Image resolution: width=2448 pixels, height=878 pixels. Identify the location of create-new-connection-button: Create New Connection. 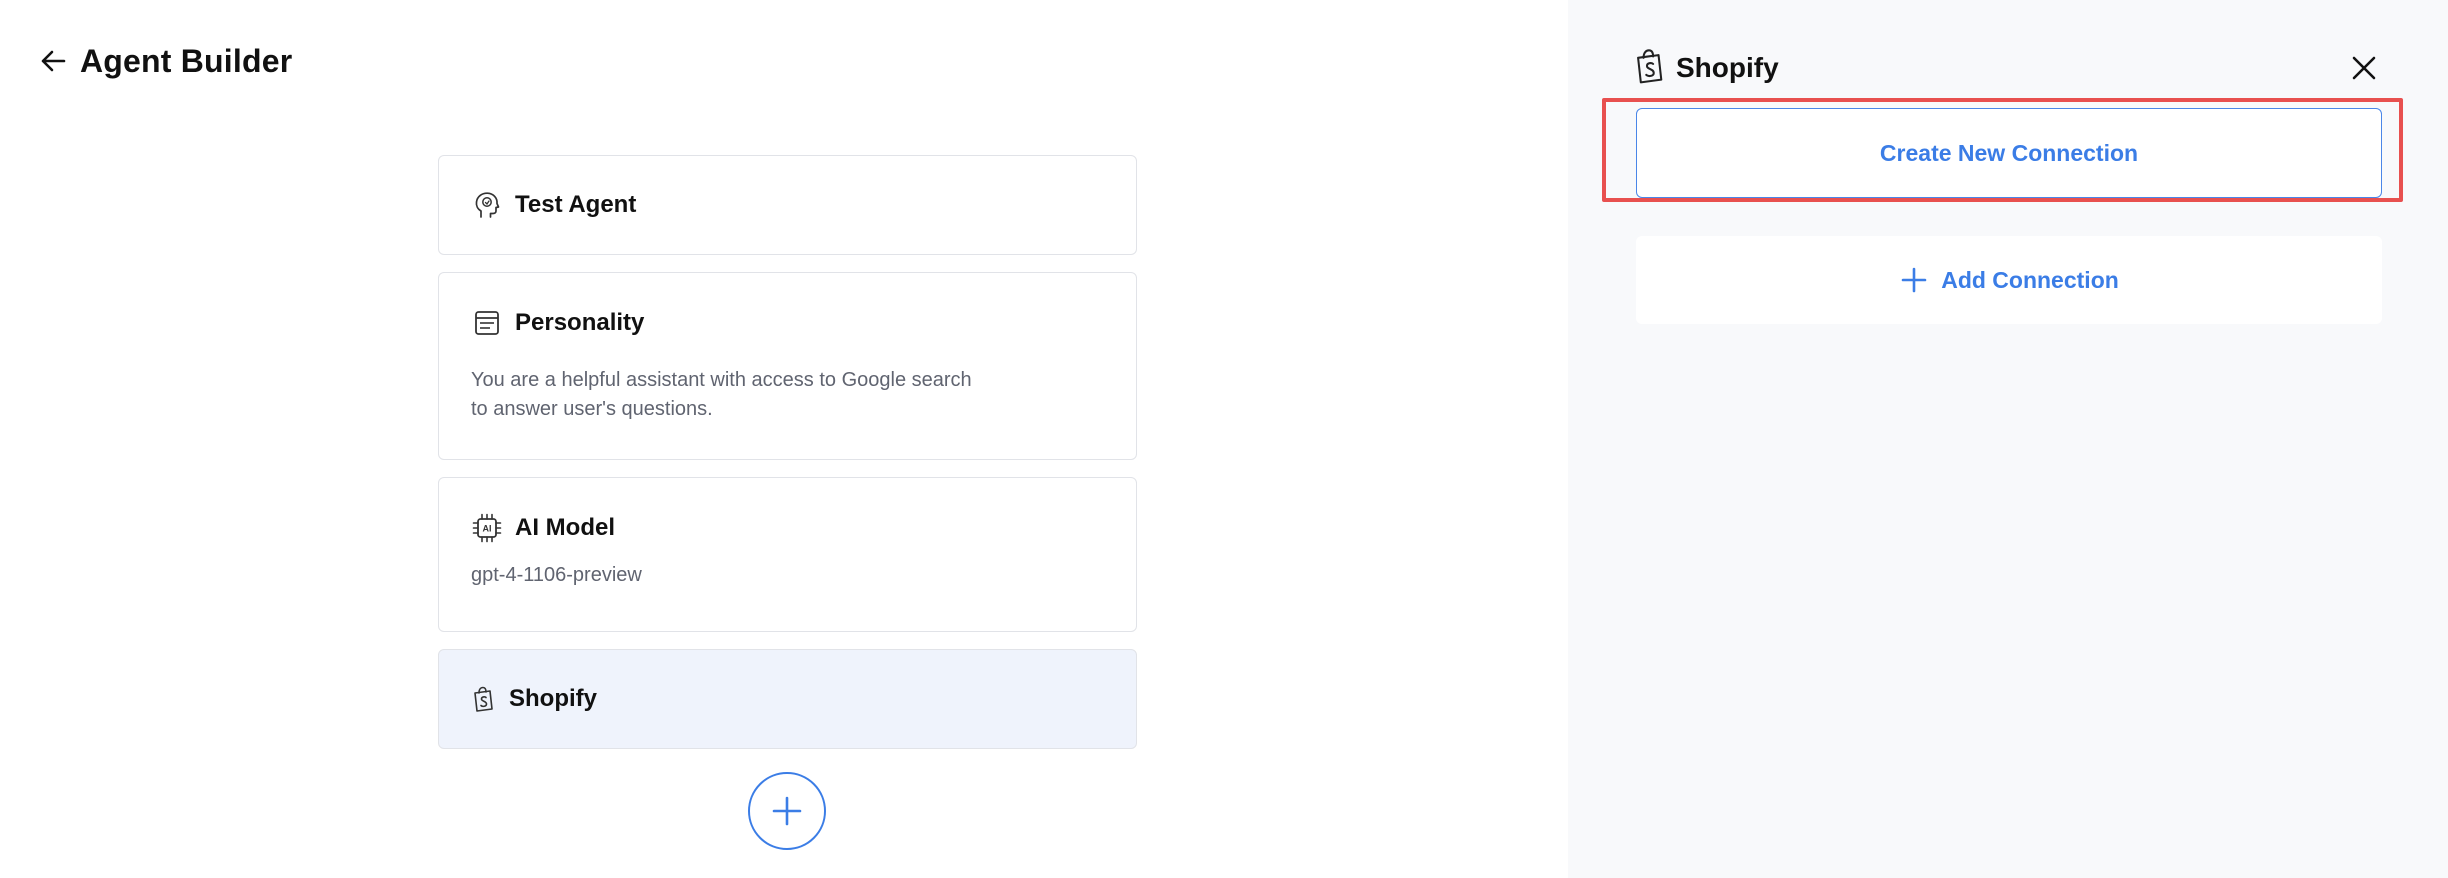
(2009, 153).